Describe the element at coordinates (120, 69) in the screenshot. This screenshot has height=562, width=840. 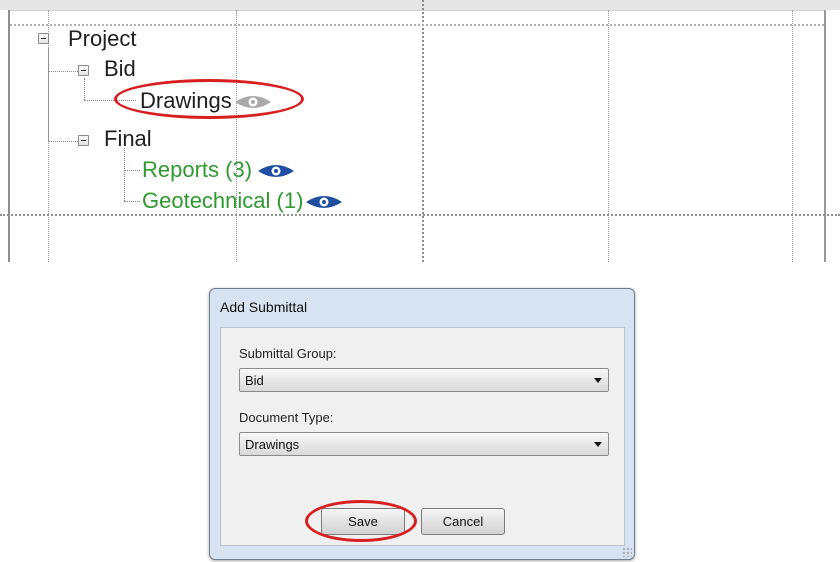
I see `tree-node-bid: Bid` at that location.